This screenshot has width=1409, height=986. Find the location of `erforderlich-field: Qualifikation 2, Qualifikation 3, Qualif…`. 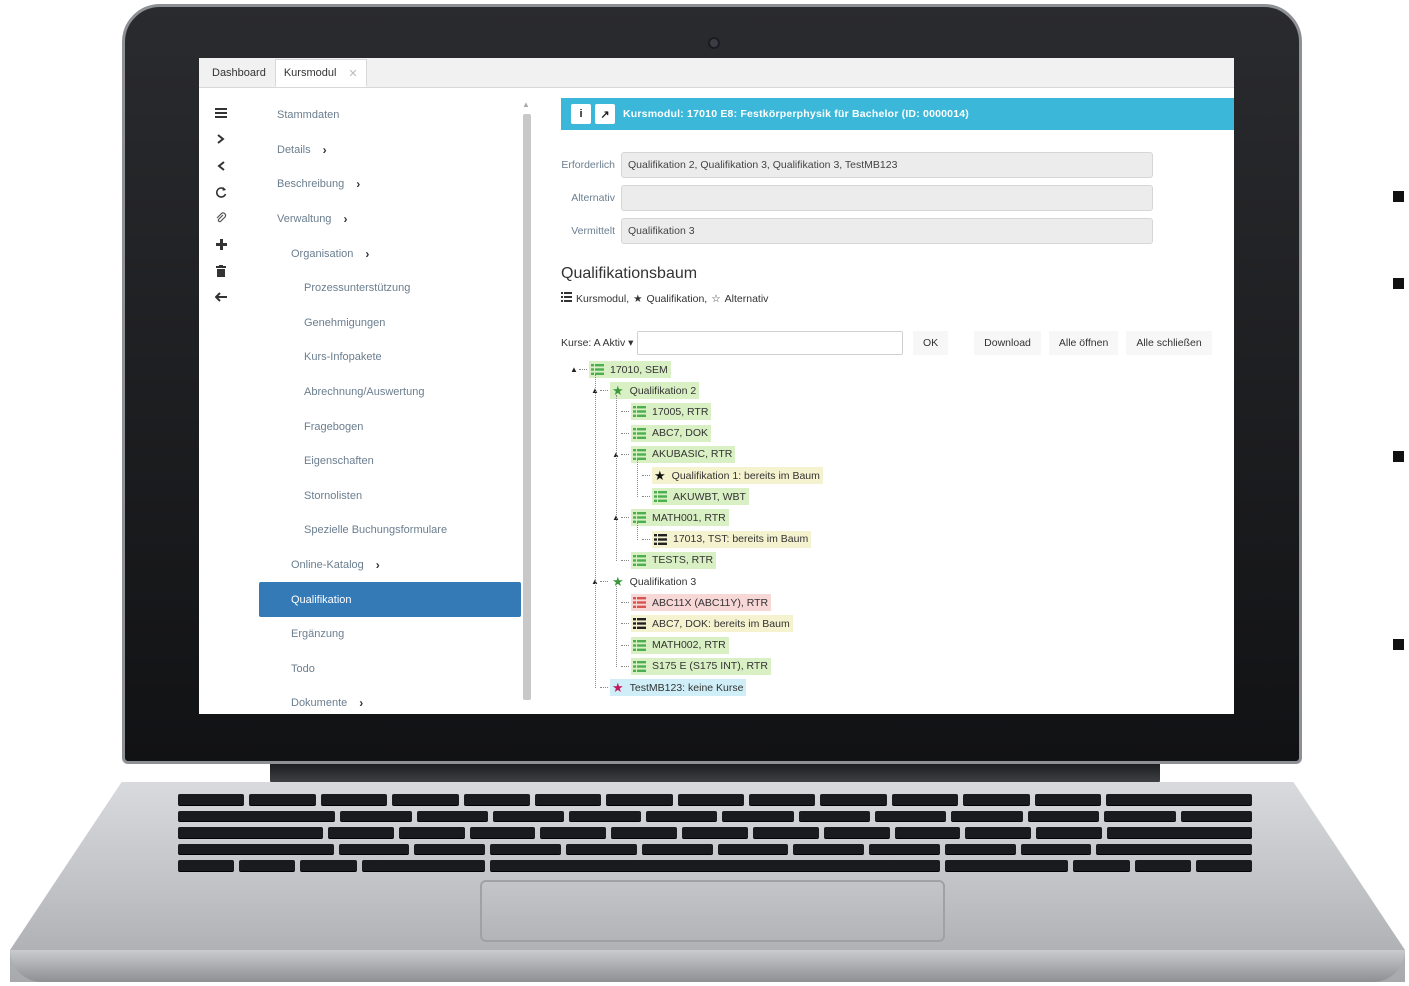

erforderlich-field: Qualifikation 2, Qualifikation 3, Qualif… is located at coordinates (887, 165).